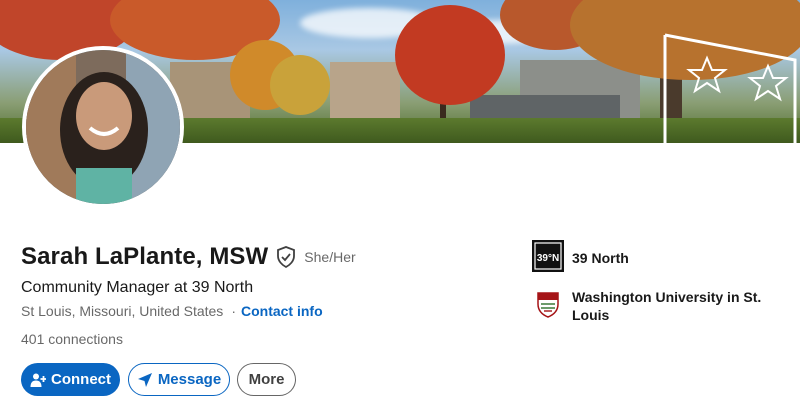  I want to click on message-button: Message, so click(179, 379).